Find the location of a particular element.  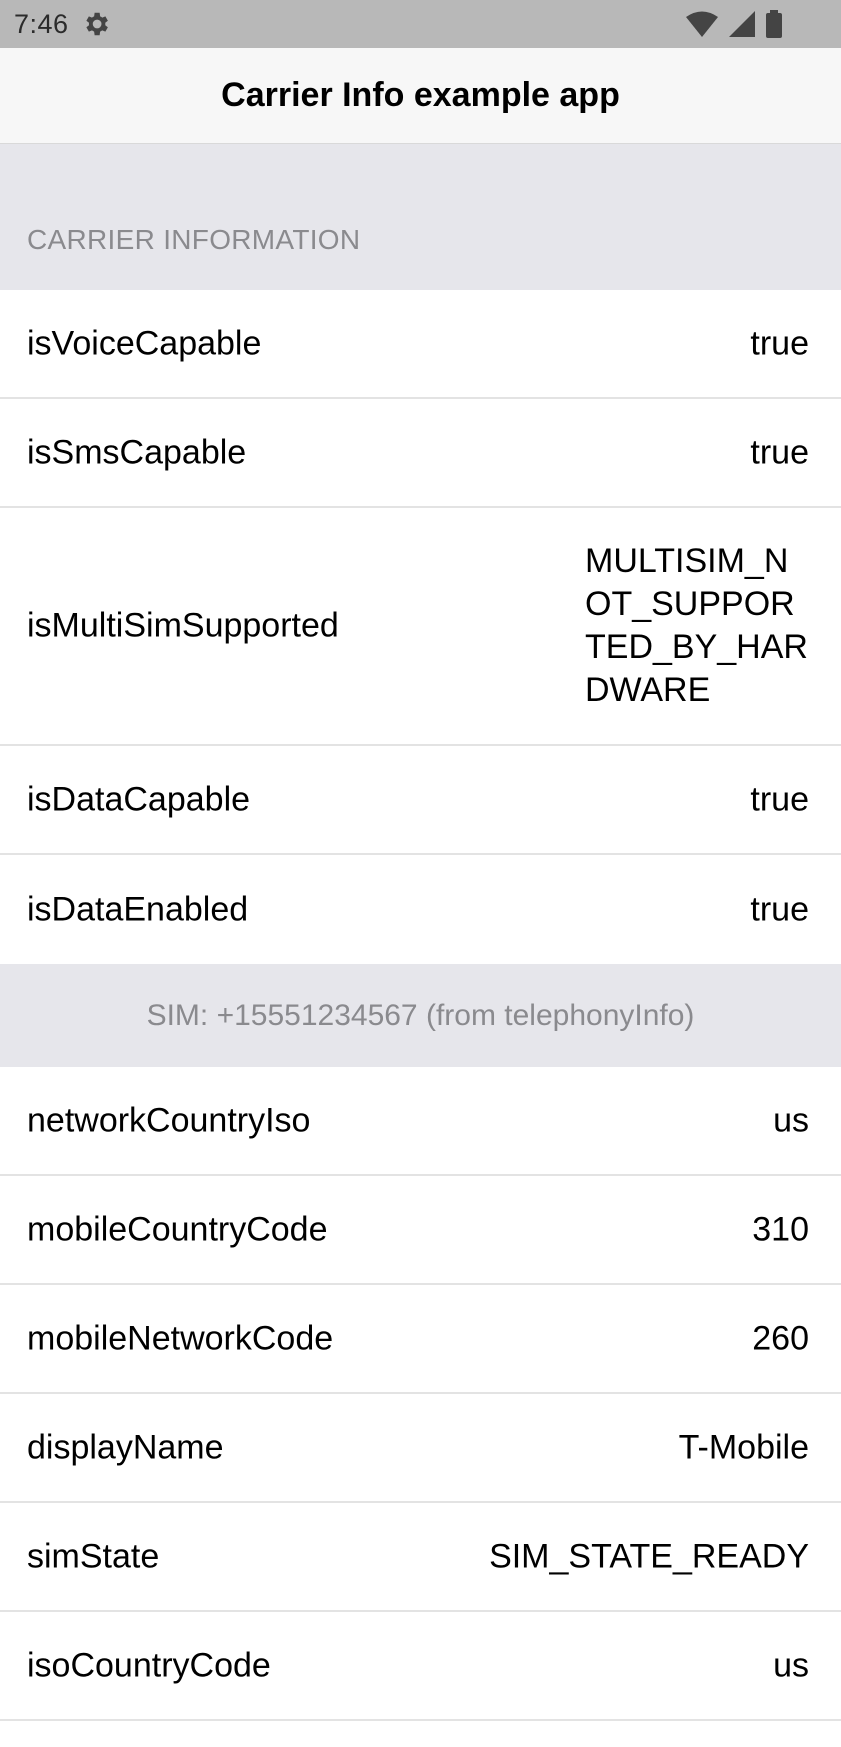

list-item-isoCountryCode: isoCountryCode us is located at coordinates (420, 1666).